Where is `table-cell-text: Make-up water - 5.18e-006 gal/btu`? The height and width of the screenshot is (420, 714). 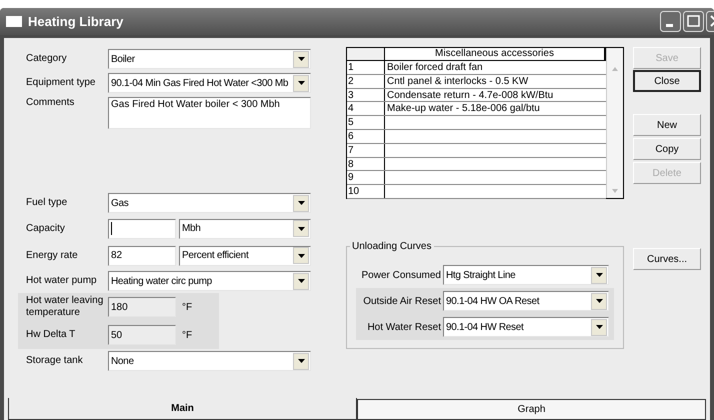 table-cell-text: Make-up water - 5.18e-006 gal/btu is located at coordinates (463, 109).